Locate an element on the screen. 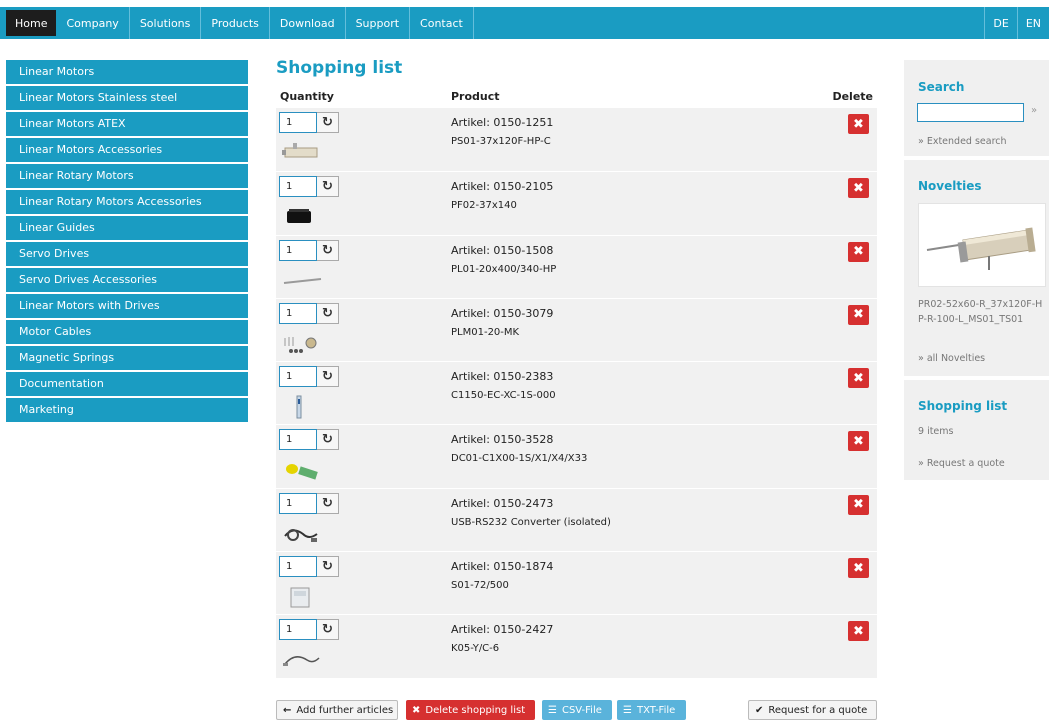 This screenshot has height=720, width=1049. sidebar-item-documentation: Documentation is located at coordinates (127, 384).